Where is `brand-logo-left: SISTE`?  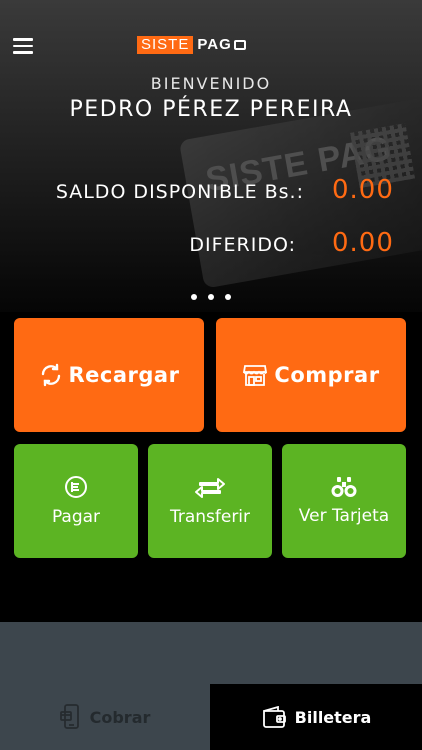
brand-logo-left: SISTE is located at coordinates (165, 45).